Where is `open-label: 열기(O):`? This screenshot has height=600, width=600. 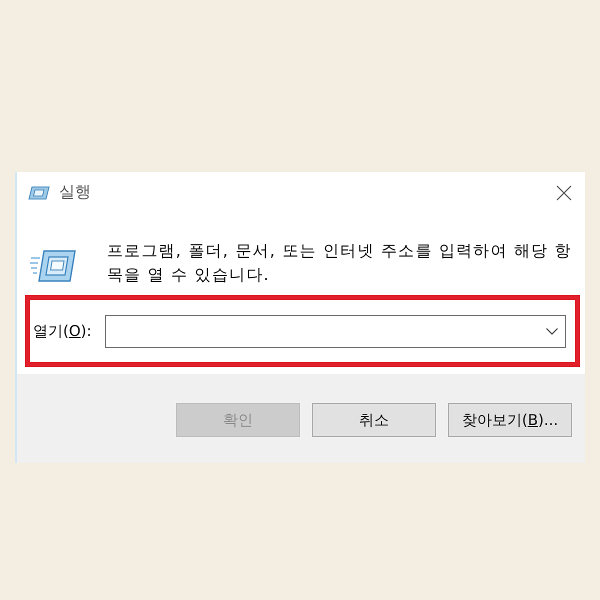 open-label: 열기(O): is located at coordinates (62, 331).